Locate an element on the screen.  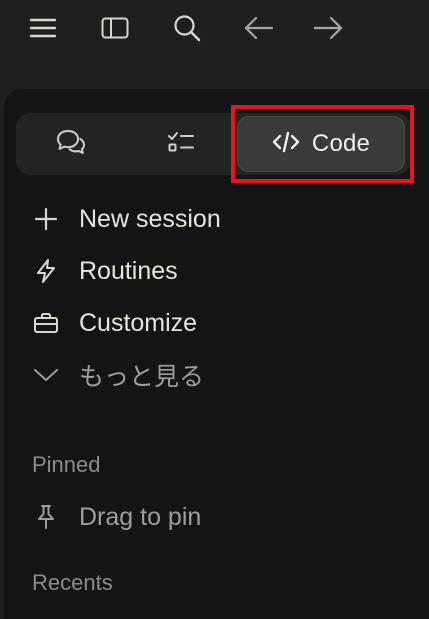
forward-button is located at coordinates (328, 28).